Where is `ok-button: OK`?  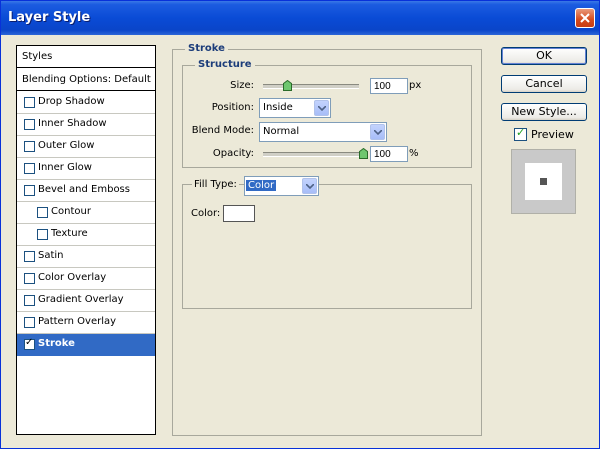
ok-button: OK is located at coordinates (544, 56).